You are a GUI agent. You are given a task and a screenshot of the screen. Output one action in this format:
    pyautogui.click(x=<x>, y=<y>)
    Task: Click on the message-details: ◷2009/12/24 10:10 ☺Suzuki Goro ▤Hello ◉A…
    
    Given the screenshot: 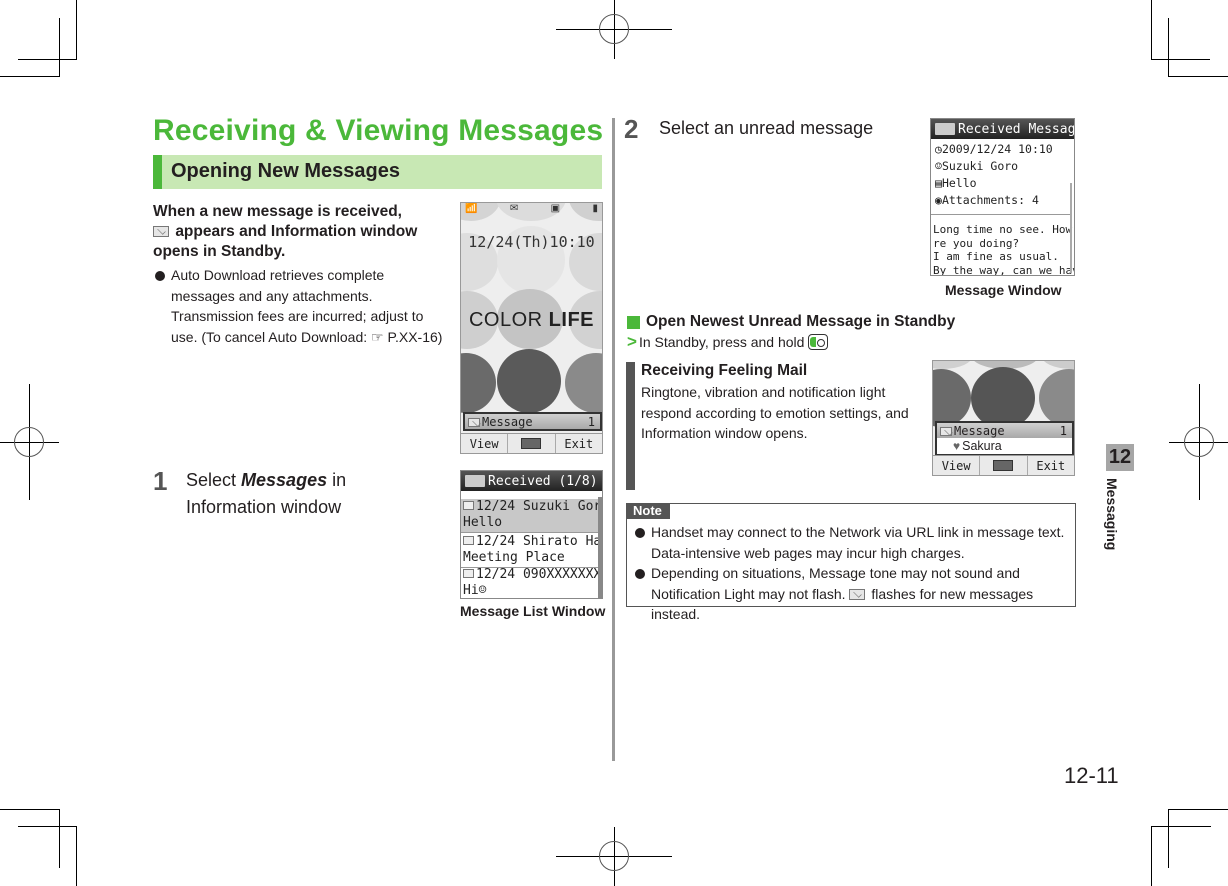 What is the action you would take?
    pyautogui.click(x=994, y=175)
    